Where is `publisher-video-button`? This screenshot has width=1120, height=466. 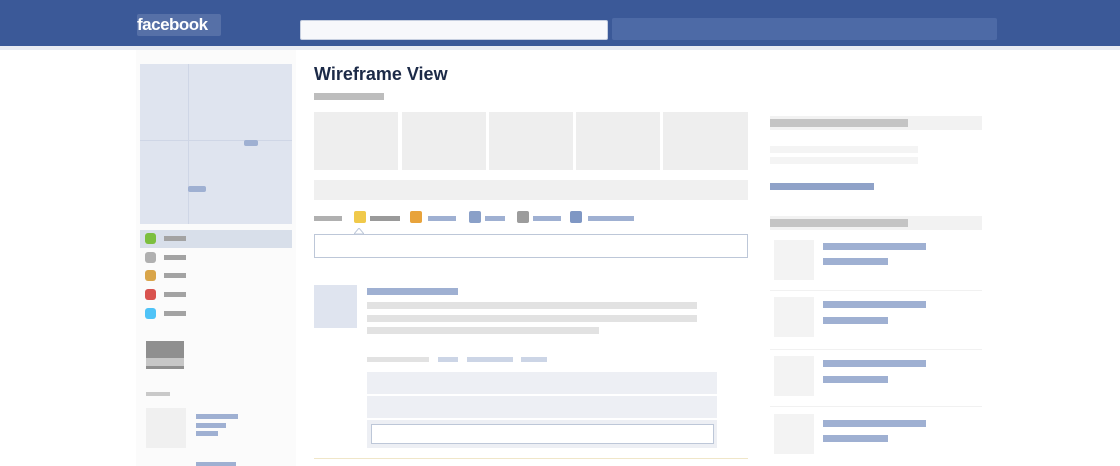
publisher-video-button is located at coordinates (602, 218).